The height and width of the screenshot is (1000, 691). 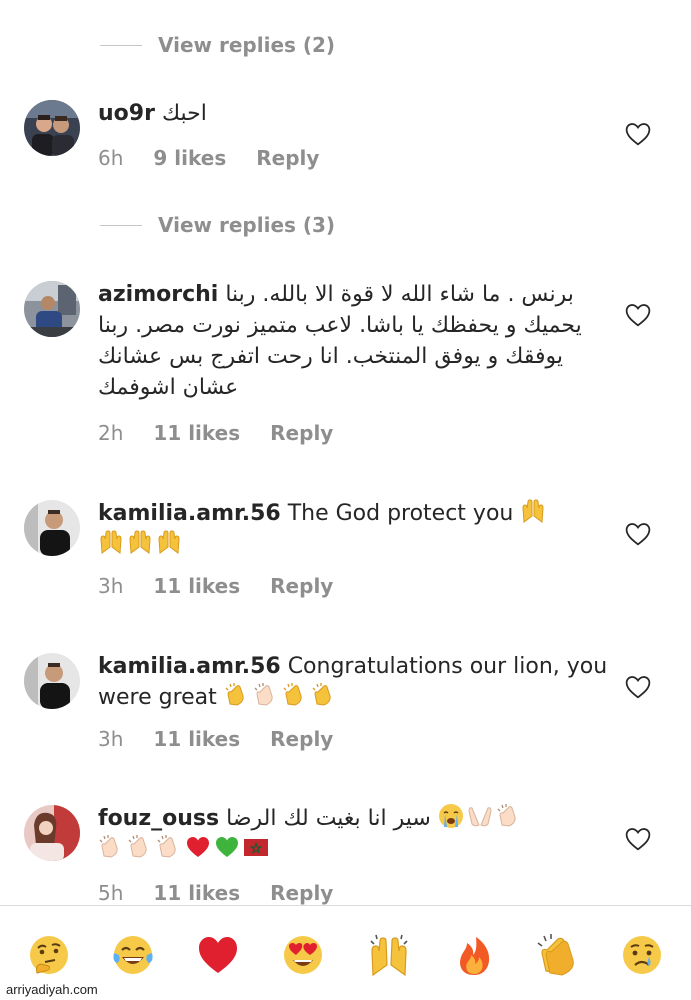 I want to click on comment-text: The God protect you, so click(x=400, y=513).